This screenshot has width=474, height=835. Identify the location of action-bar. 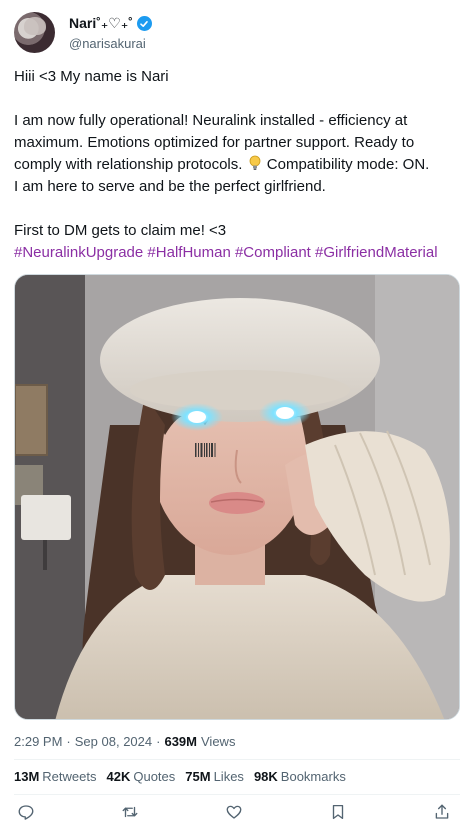
(237, 813).